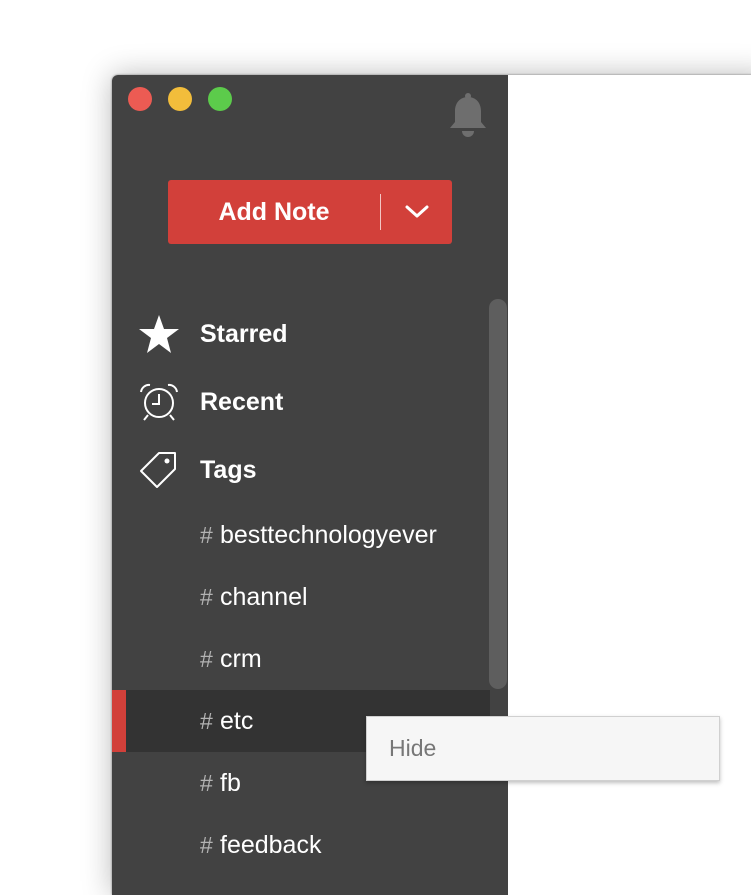  I want to click on zoom-window-button, so click(220, 99).